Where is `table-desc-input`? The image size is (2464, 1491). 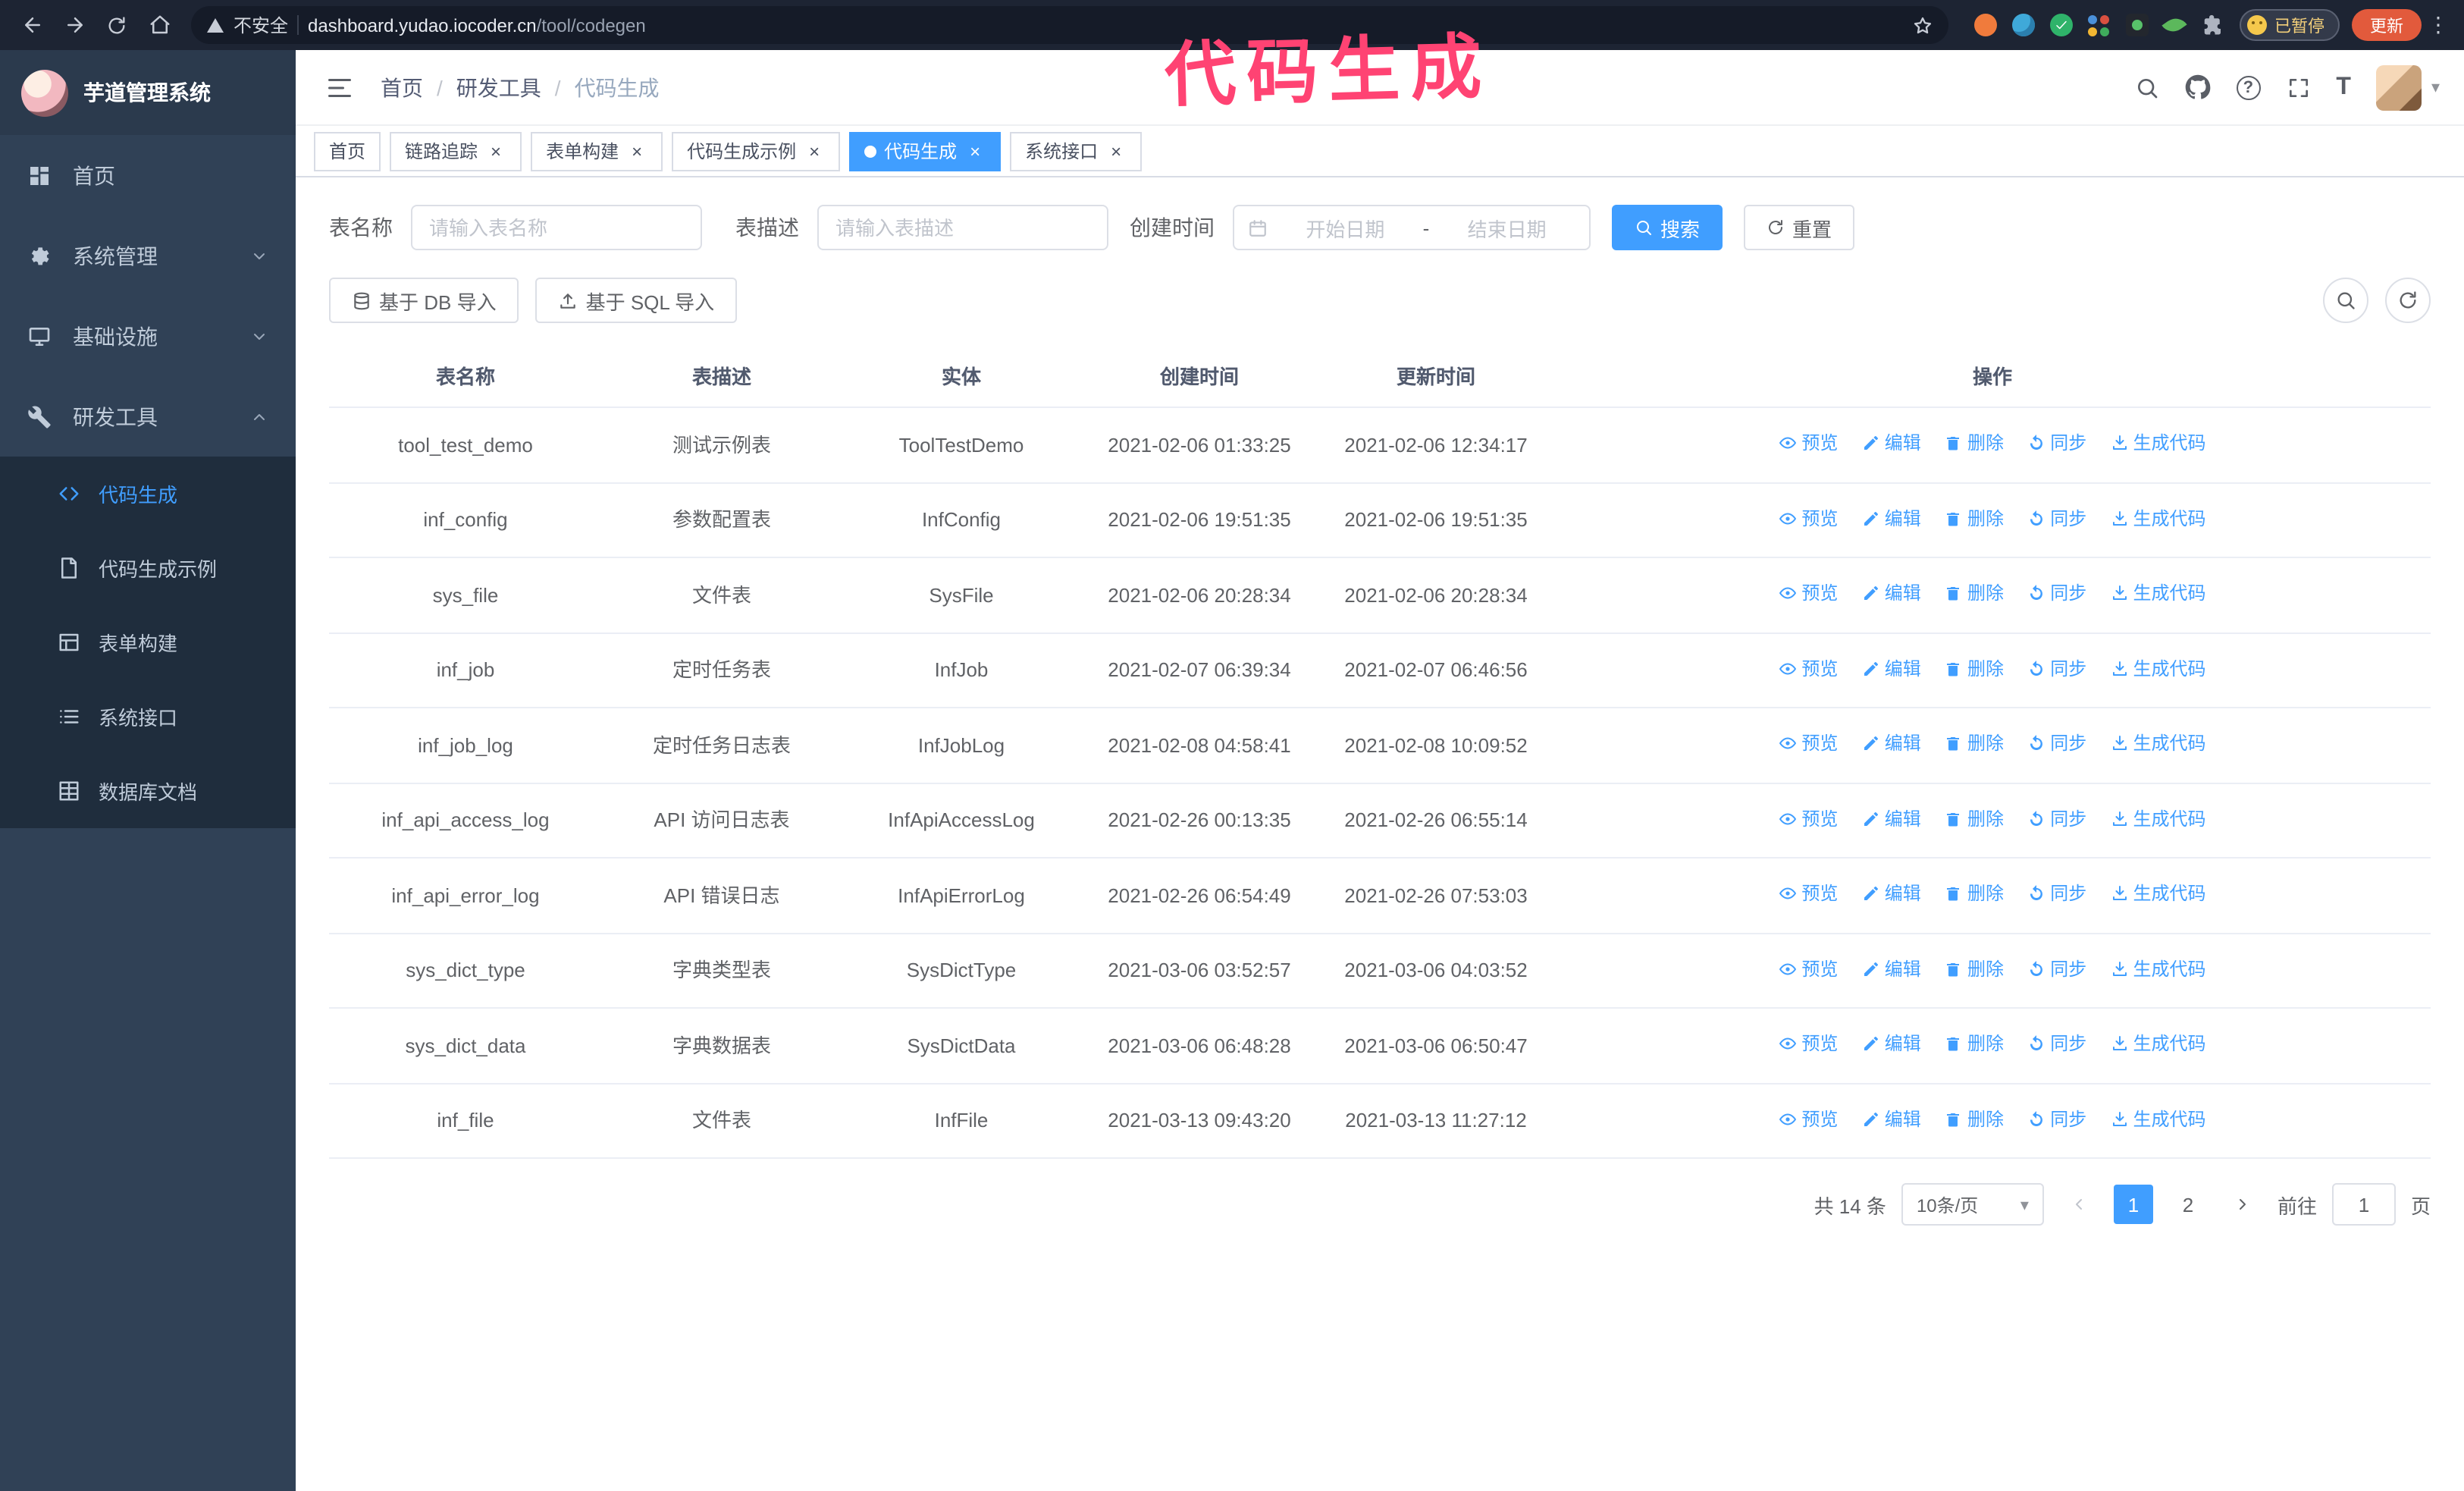 table-desc-input is located at coordinates (962, 227).